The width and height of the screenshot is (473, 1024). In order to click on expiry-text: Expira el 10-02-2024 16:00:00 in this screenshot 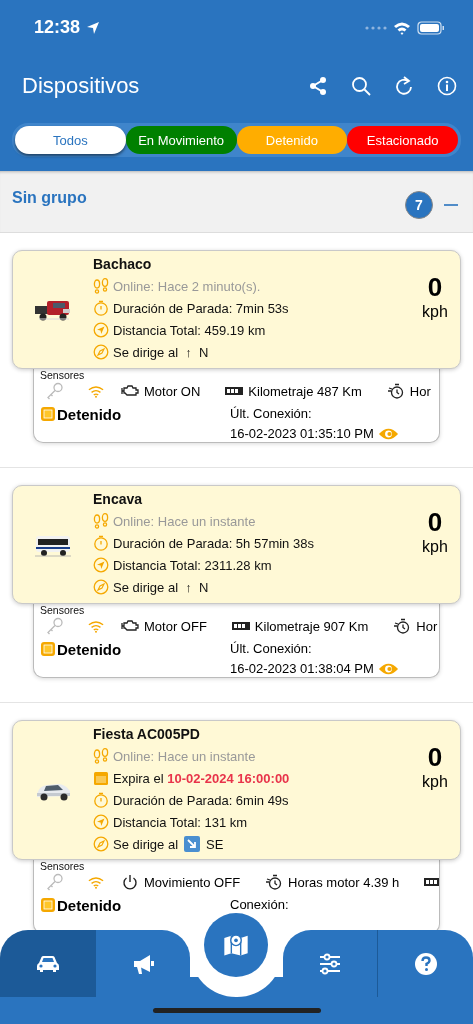, I will do `click(201, 778)`.